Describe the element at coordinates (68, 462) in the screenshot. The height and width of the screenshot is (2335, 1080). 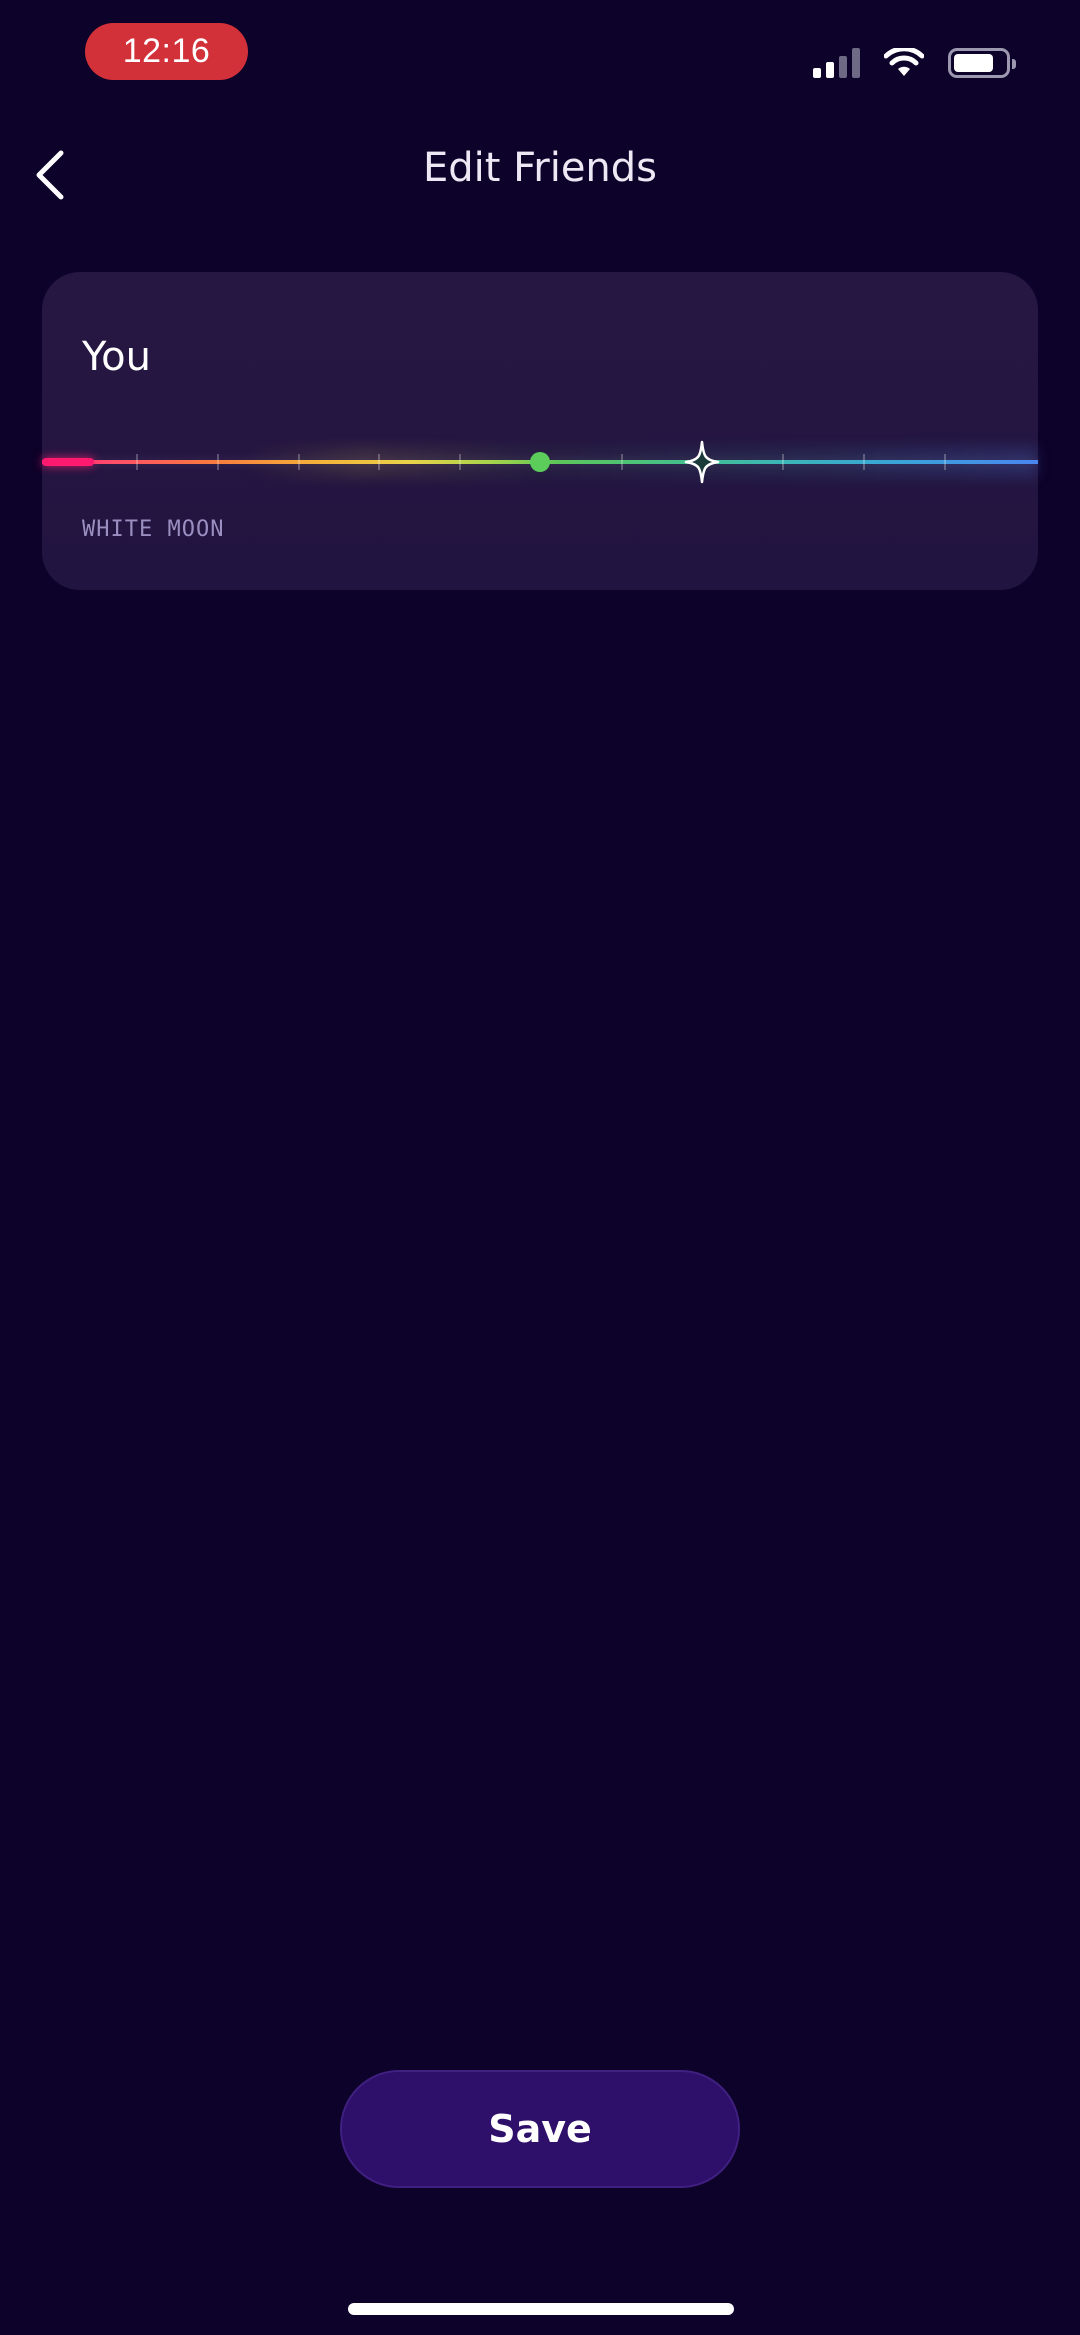
I see `spectrum-start-marker` at that location.